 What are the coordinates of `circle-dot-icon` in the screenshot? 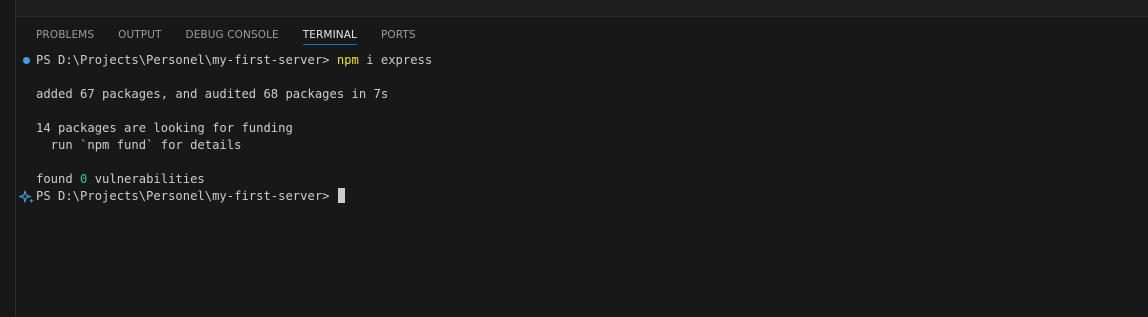 It's located at (26, 60).